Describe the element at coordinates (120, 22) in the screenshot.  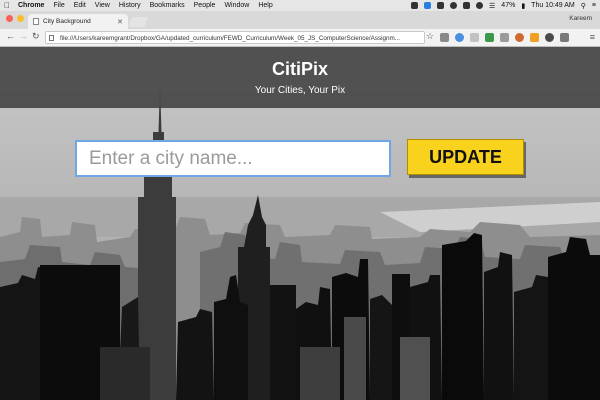
I see `close-tab-icon: ✕` at that location.